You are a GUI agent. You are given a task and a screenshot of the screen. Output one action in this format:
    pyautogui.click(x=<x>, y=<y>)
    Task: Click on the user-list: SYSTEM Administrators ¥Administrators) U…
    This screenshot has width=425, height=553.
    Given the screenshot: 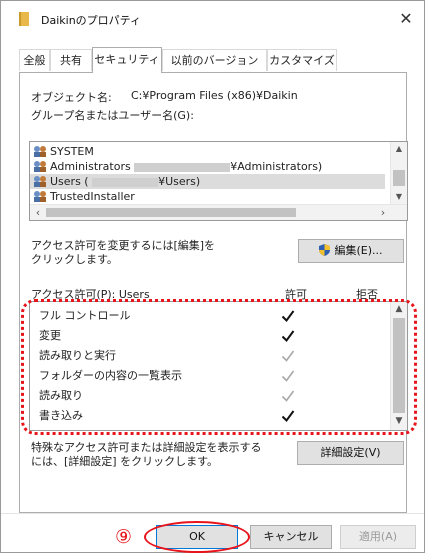 What is the action you would take?
    pyautogui.click(x=218, y=181)
    